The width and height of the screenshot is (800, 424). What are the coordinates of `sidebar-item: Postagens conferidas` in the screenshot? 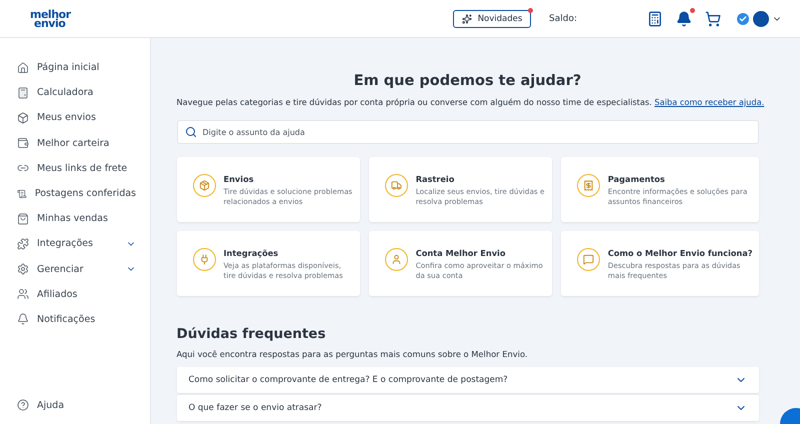 It's located at (75, 193).